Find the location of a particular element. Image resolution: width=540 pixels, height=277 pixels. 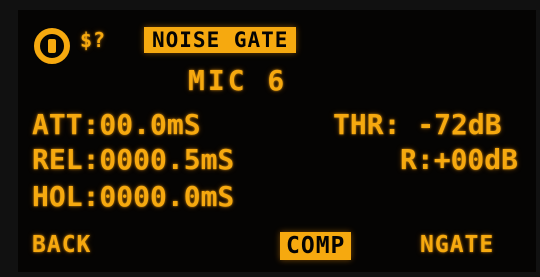

status-flag: $? is located at coordinates (93, 40).